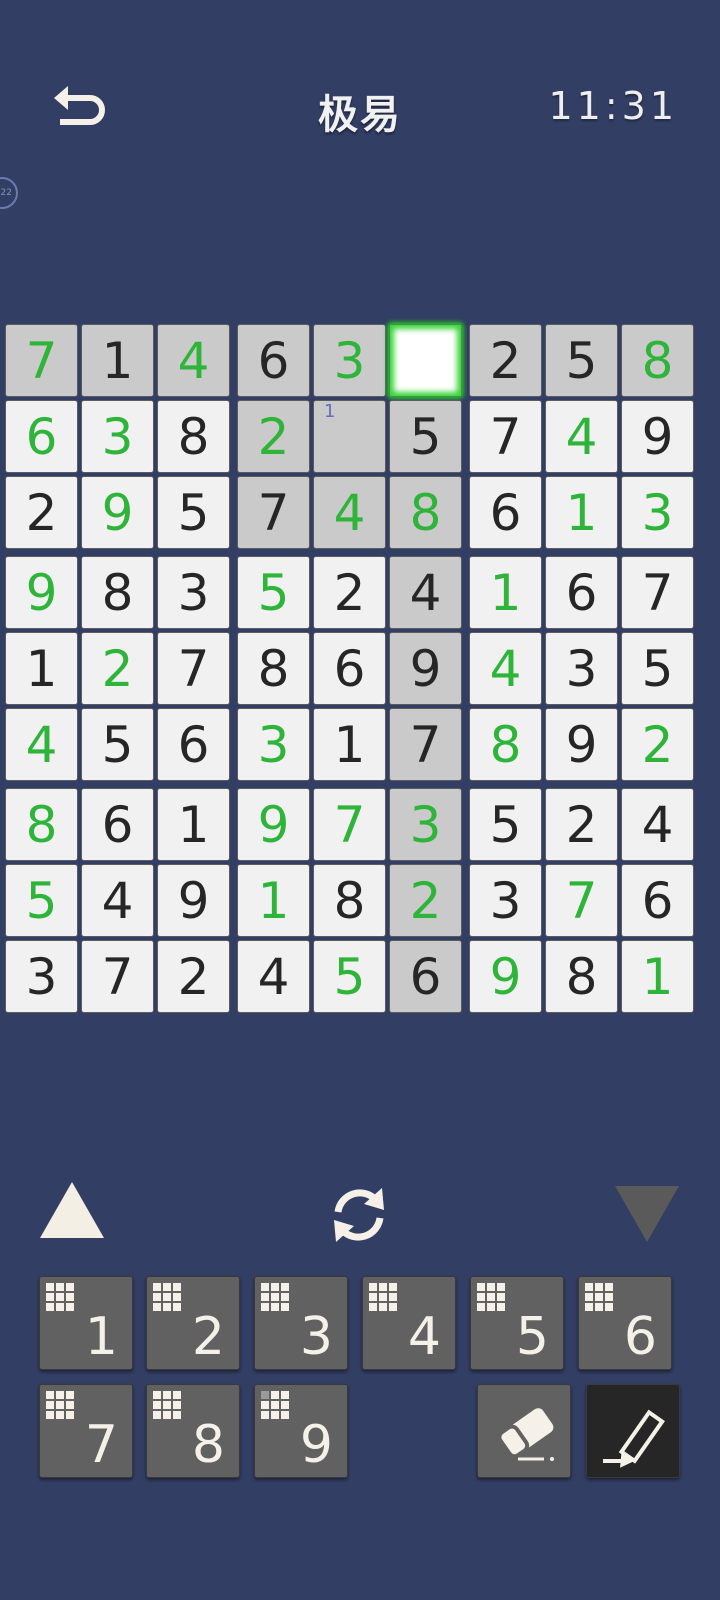  Describe the element at coordinates (193, 592) in the screenshot. I see `sudoku-cell-r4c3: 3` at that location.